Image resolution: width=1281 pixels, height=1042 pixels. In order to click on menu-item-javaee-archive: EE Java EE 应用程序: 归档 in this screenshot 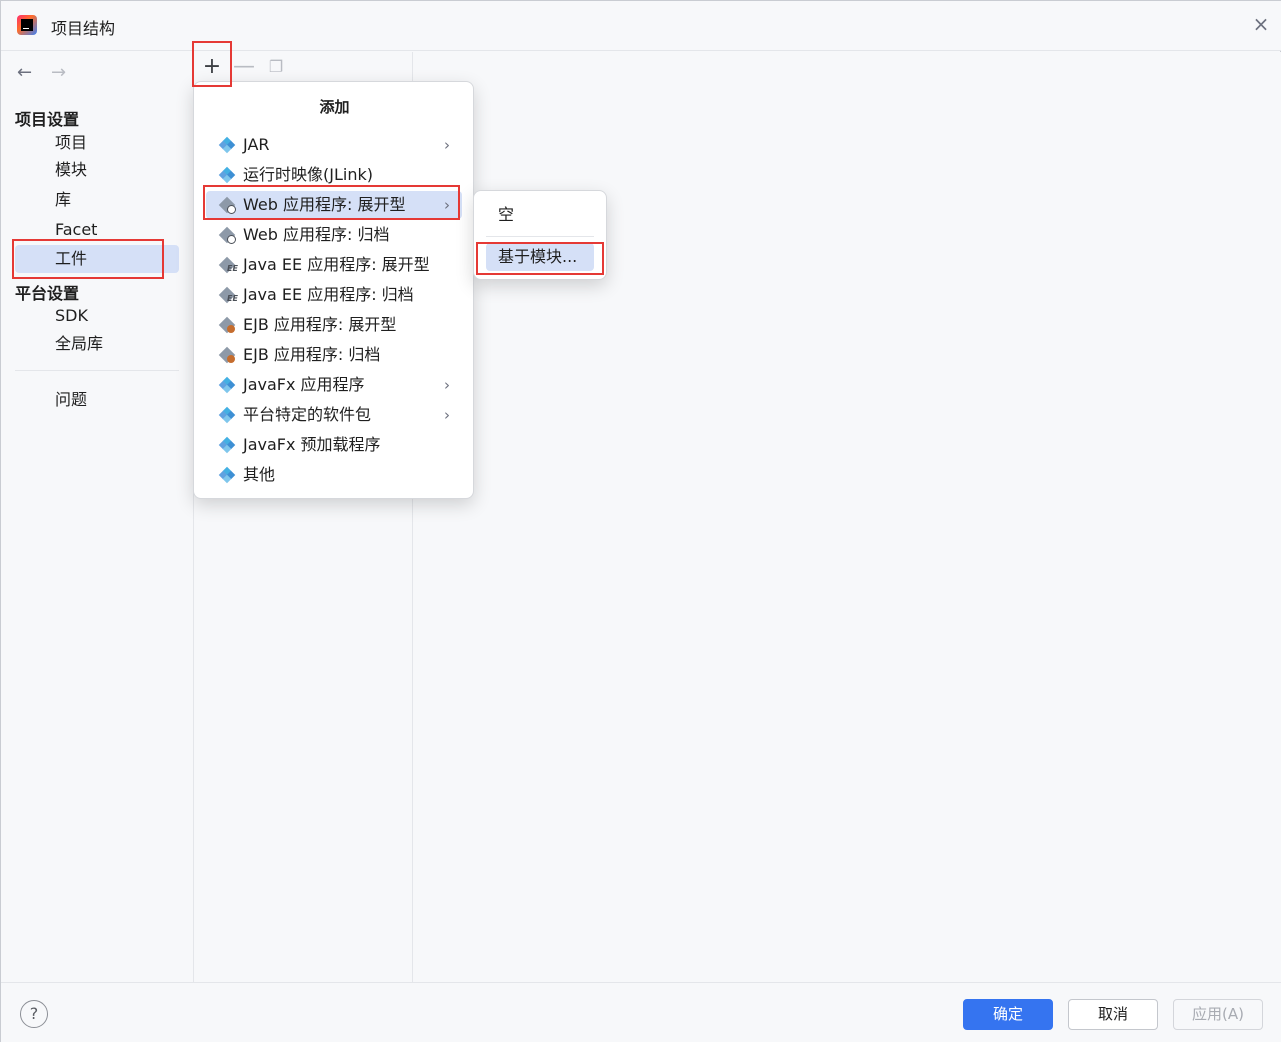, I will do `click(334, 295)`.